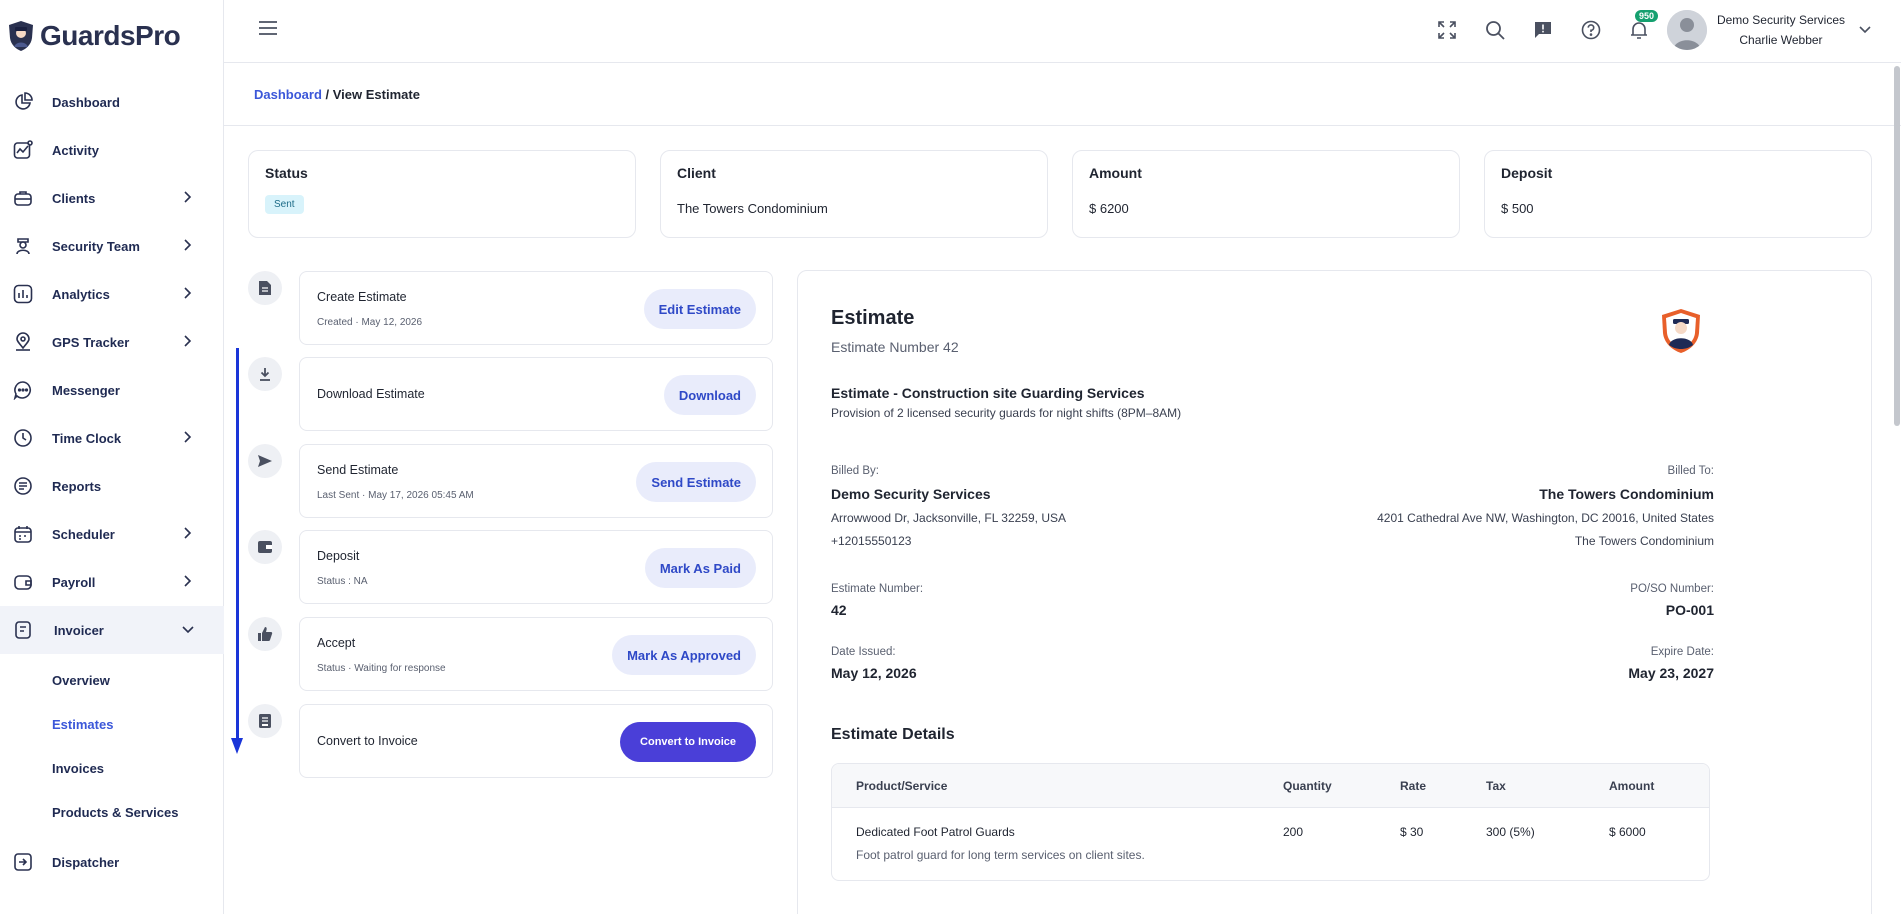  What do you see at coordinates (1510, 832) in the screenshot?
I see `row-tax: 300 (5%)` at bounding box center [1510, 832].